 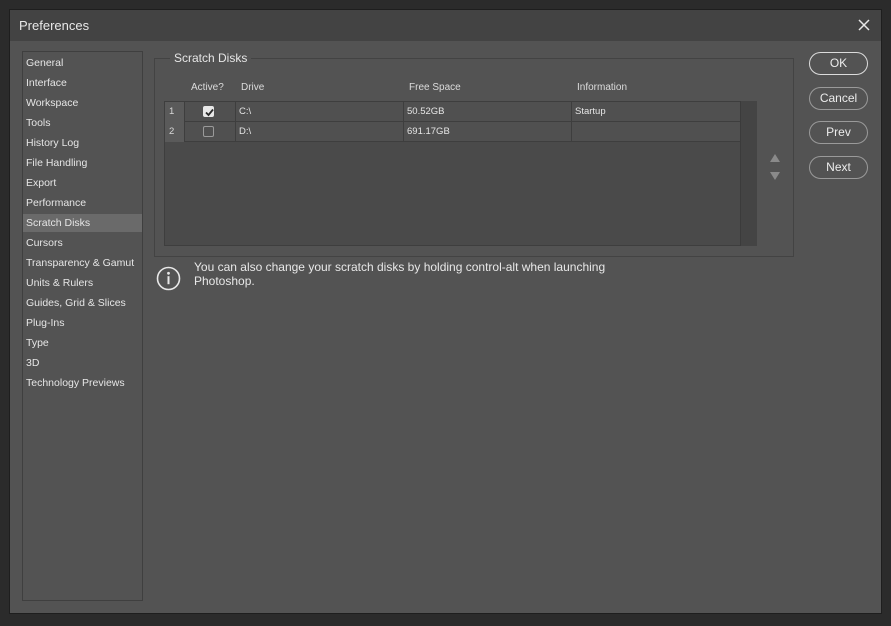 What do you see at coordinates (207, 87) in the screenshot?
I see `column-header-active: Active?` at bounding box center [207, 87].